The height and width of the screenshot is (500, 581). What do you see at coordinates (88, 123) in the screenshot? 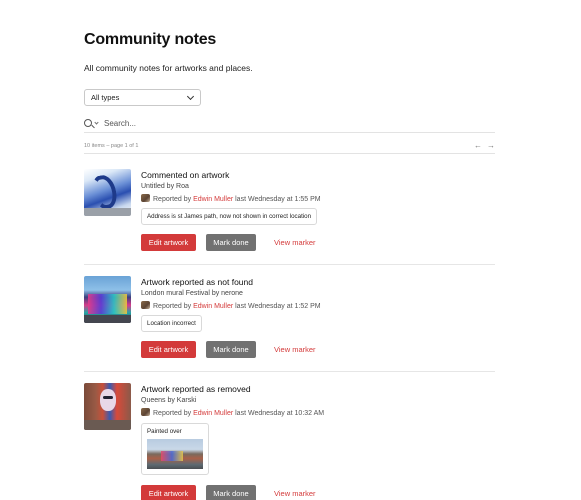
I see `search-icon` at bounding box center [88, 123].